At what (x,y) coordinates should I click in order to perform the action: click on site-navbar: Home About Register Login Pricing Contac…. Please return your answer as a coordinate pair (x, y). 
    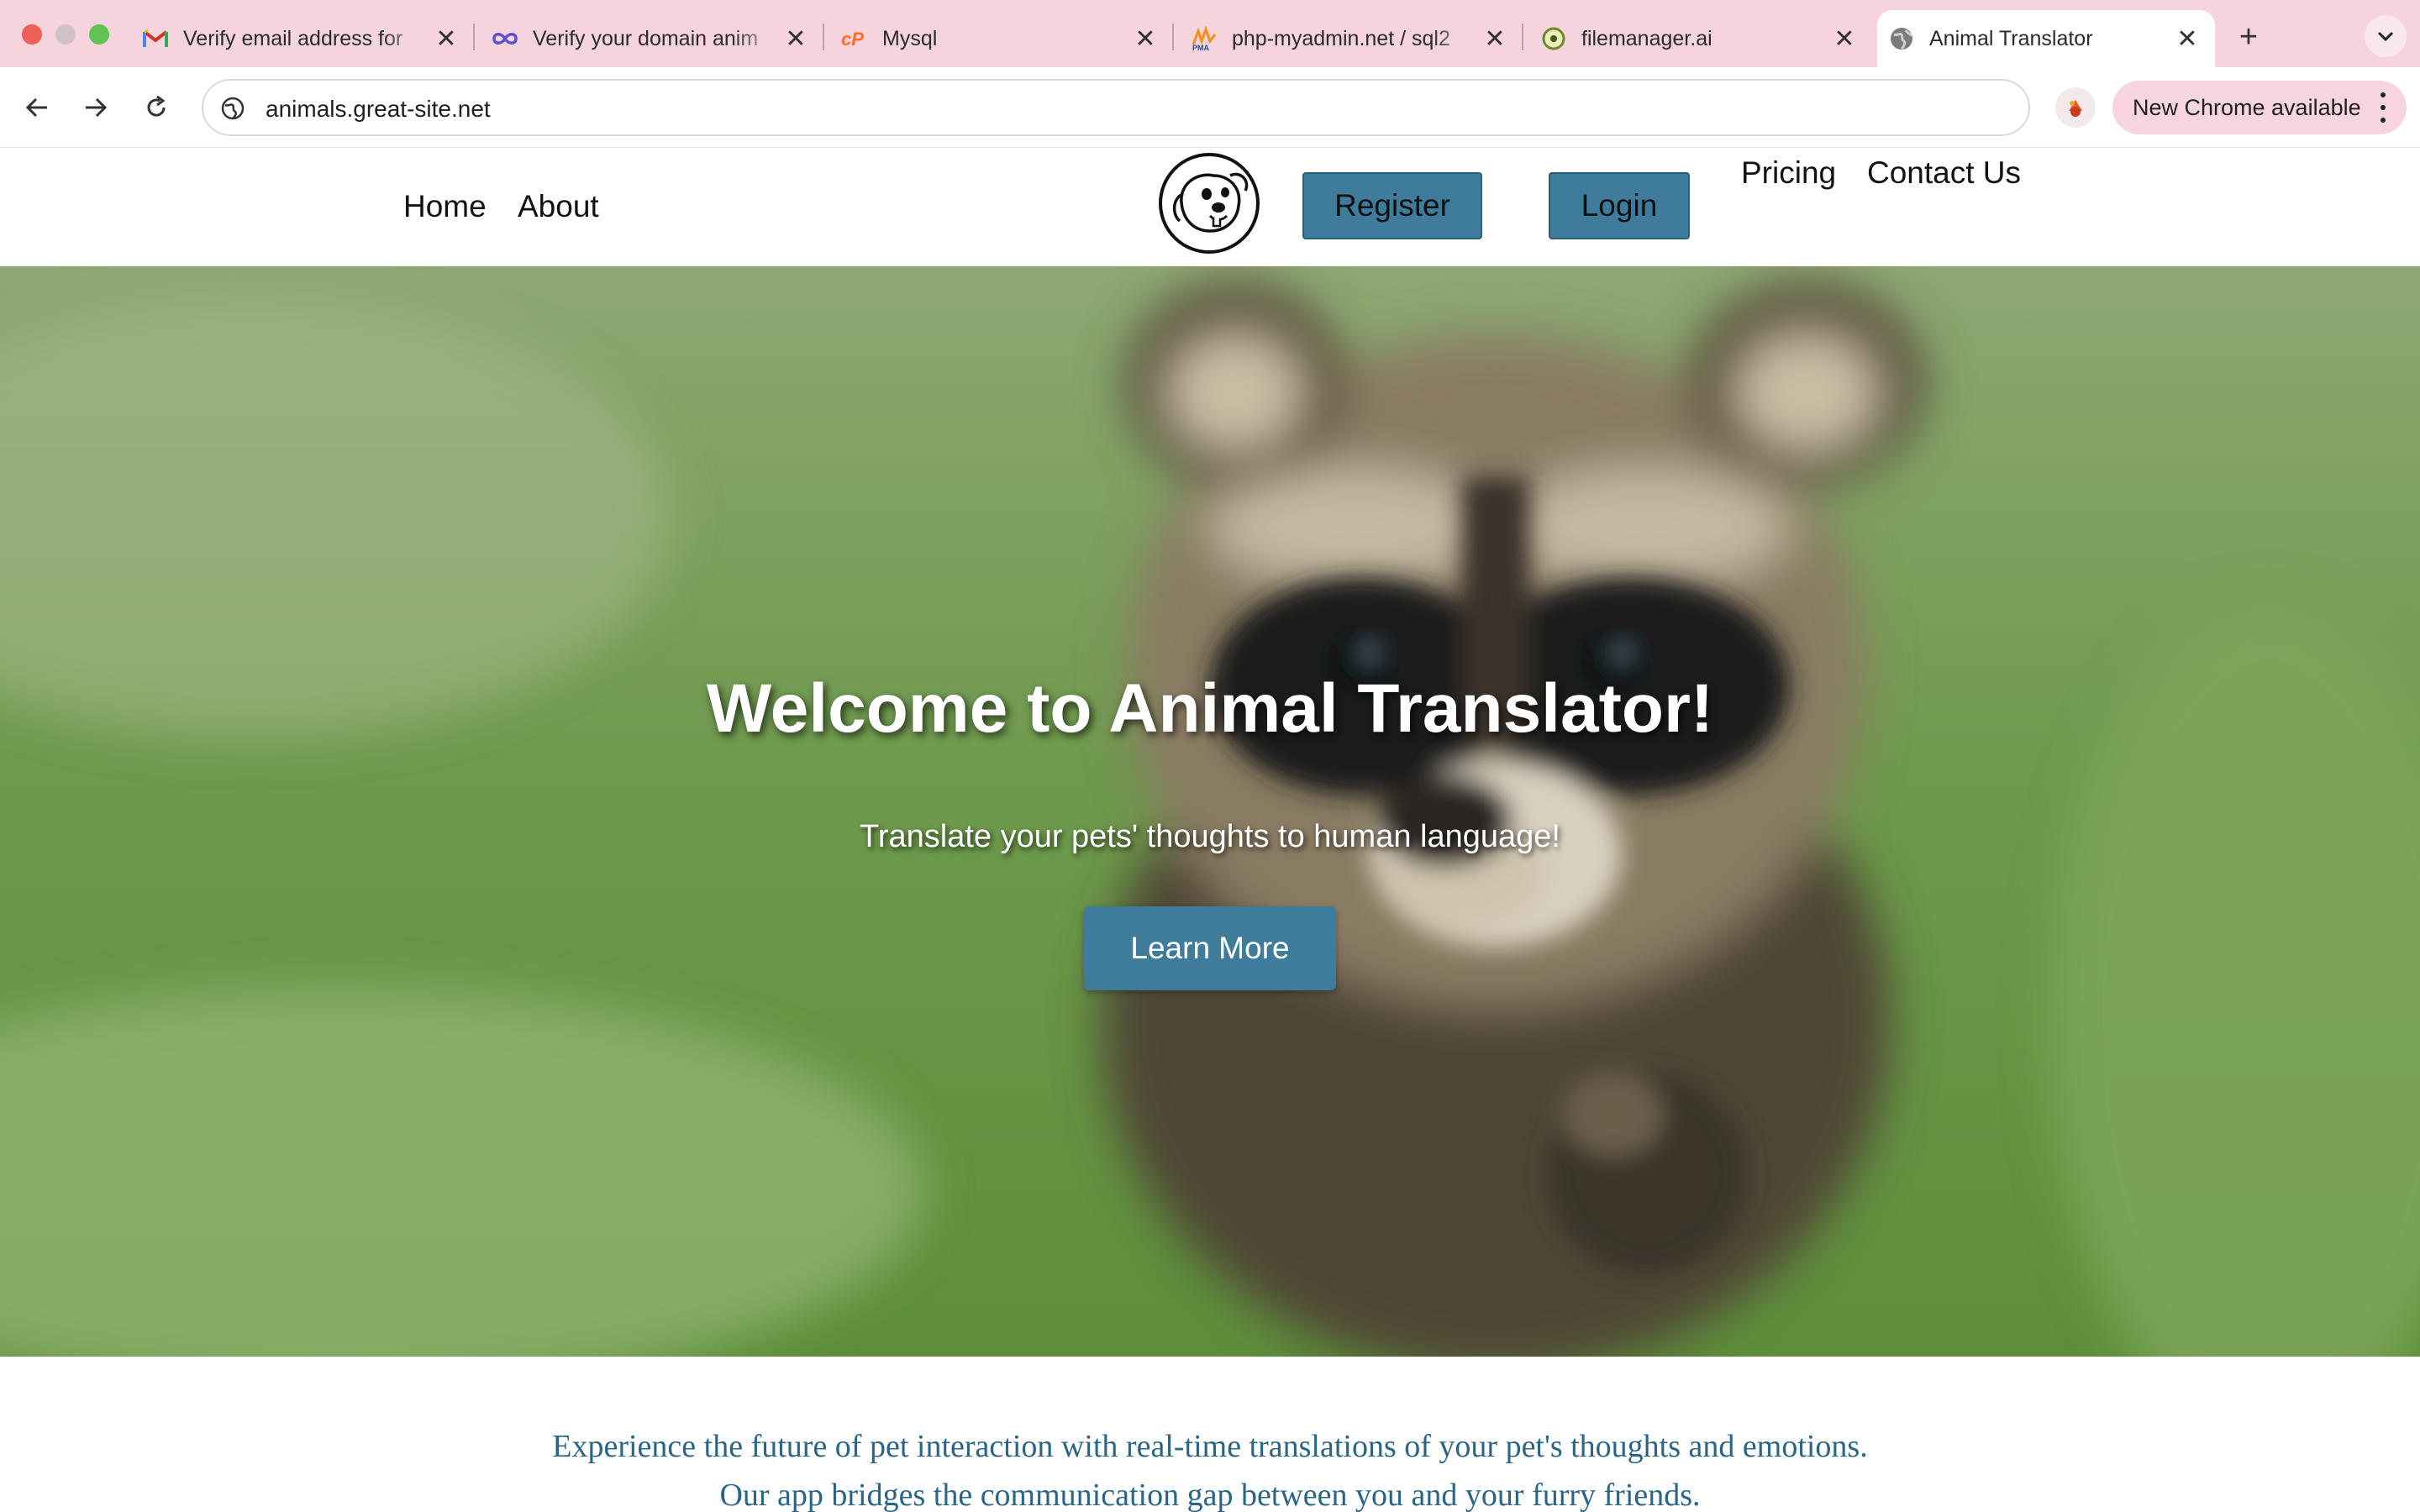
    Looking at the image, I should click on (1210, 207).